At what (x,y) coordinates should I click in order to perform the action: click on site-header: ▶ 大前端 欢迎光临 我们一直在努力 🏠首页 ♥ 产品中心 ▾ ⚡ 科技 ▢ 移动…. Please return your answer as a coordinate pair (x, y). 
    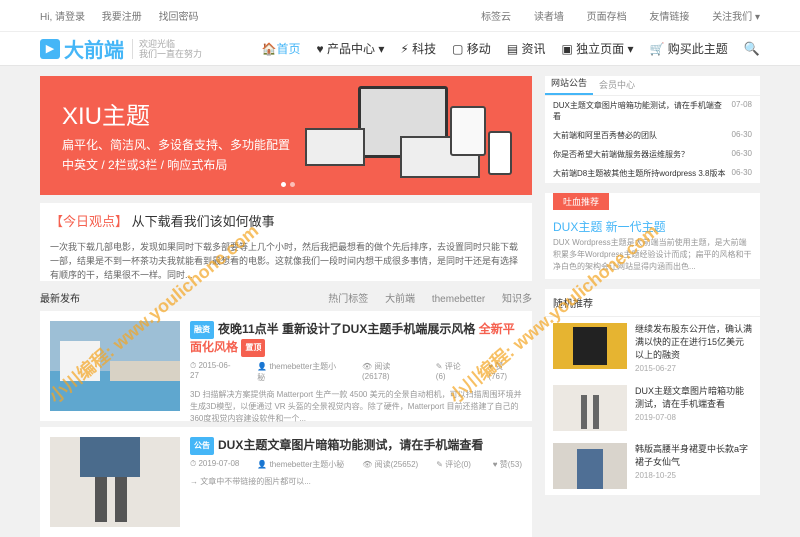
    Looking at the image, I should click on (400, 49).